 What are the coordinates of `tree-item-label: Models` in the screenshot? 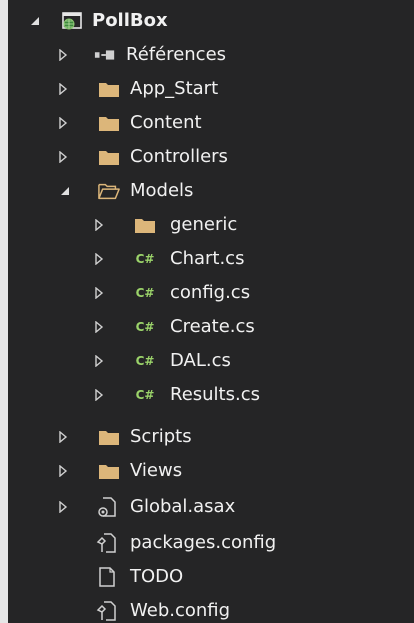 It's located at (162, 190).